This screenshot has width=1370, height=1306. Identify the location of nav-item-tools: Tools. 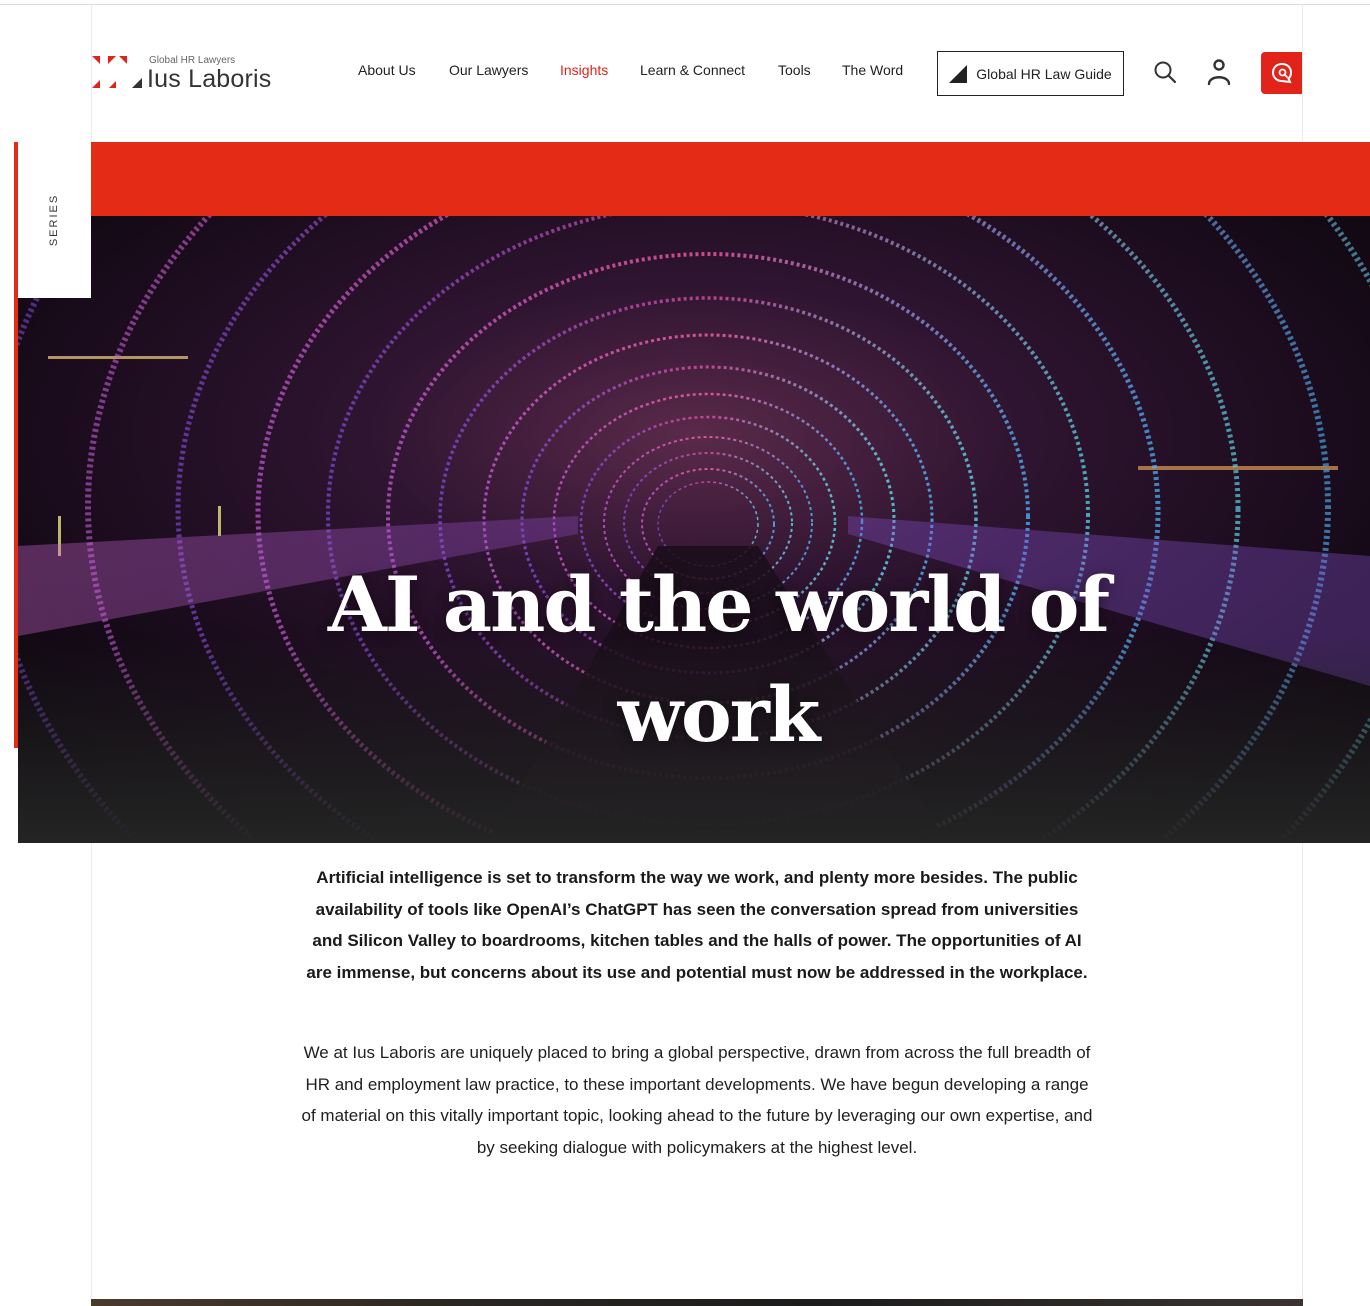
(794, 70).